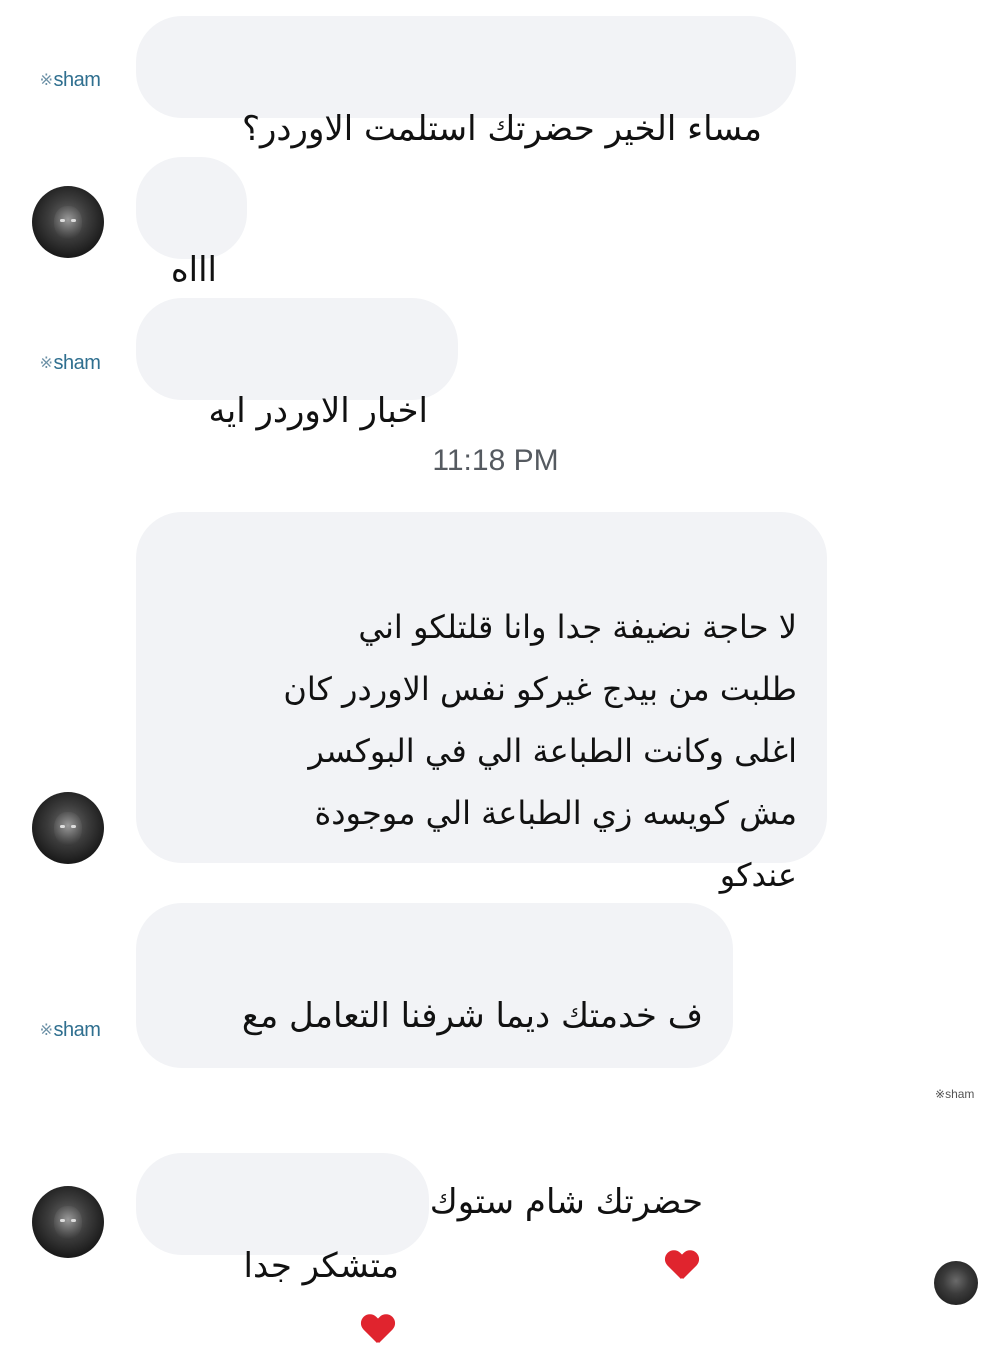 The width and height of the screenshot is (991, 1359). What do you see at coordinates (495, 460) in the screenshot?
I see `message-timestamp: 11:18 PM` at bounding box center [495, 460].